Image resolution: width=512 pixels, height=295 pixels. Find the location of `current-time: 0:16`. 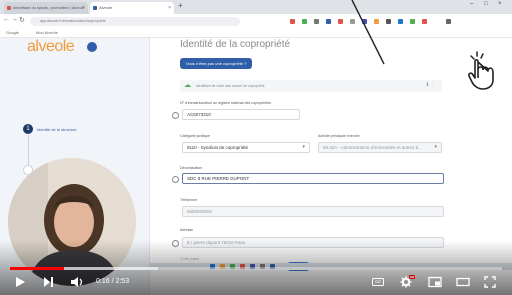

current-time: 0:16 is located at coordinates (103, 281).